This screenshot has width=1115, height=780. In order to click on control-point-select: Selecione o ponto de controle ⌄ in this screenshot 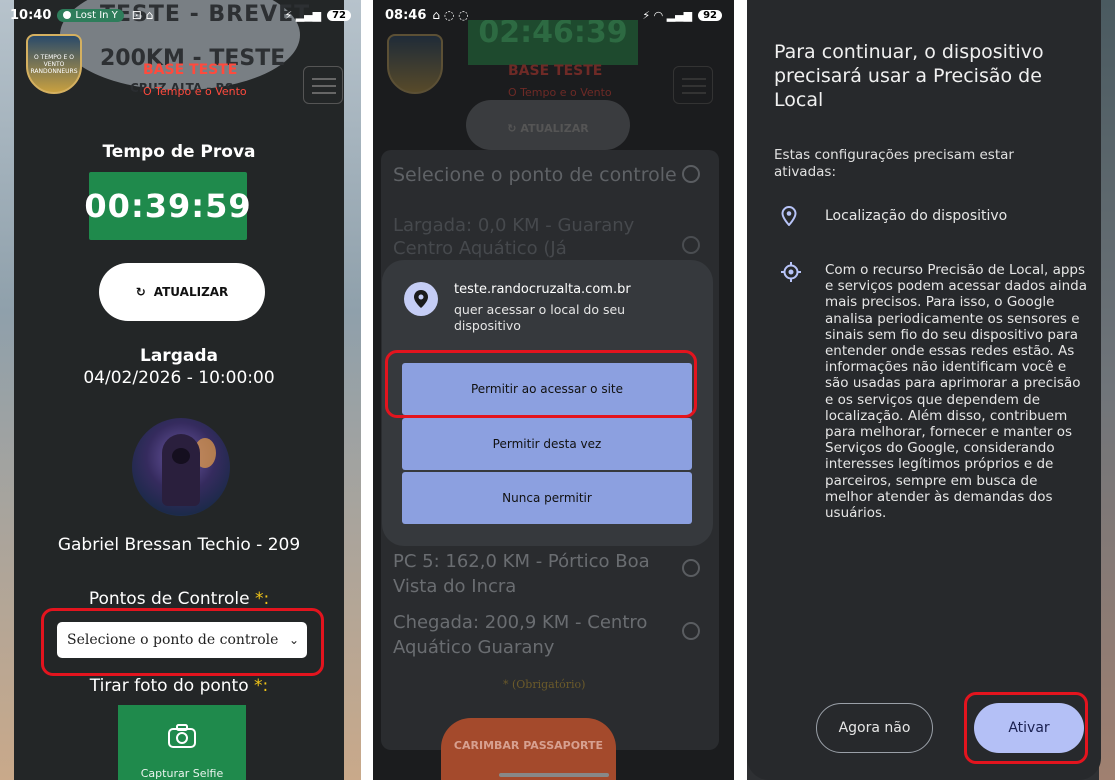, I will do `click(182, 640)`.